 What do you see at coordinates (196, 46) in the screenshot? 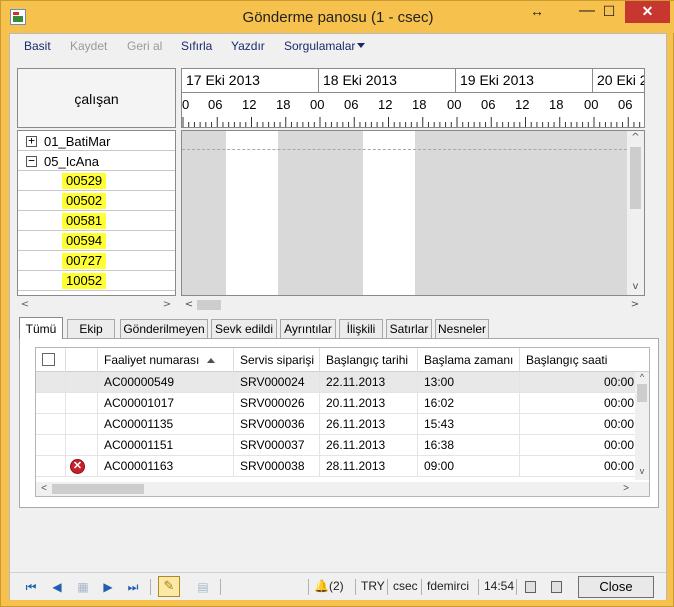
I see `menu-sifirla: Sıfırla` at bounding box center [196, 46].